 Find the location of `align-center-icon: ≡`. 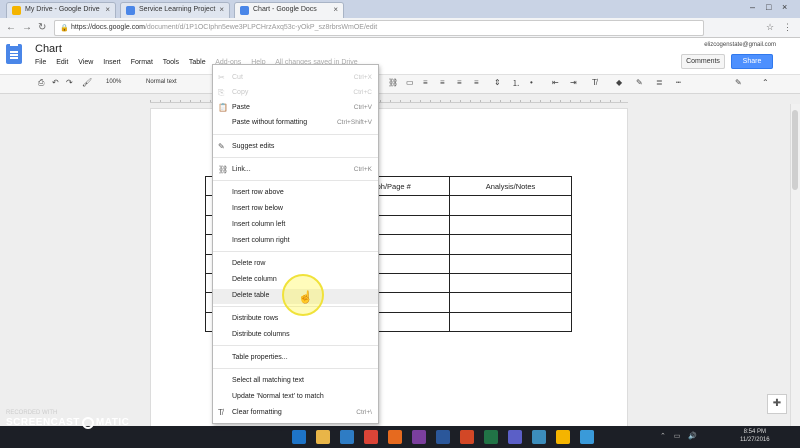

align-center-icon: ≡ is located at coordinates (442, 82).